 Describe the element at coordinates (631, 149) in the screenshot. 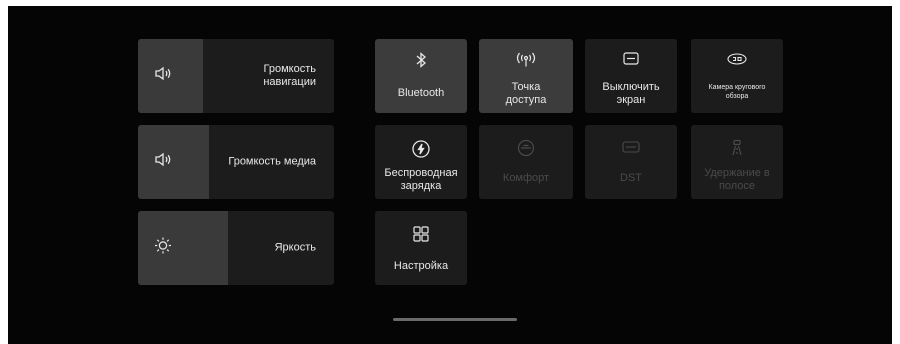

I see `dst-icon` at that location.